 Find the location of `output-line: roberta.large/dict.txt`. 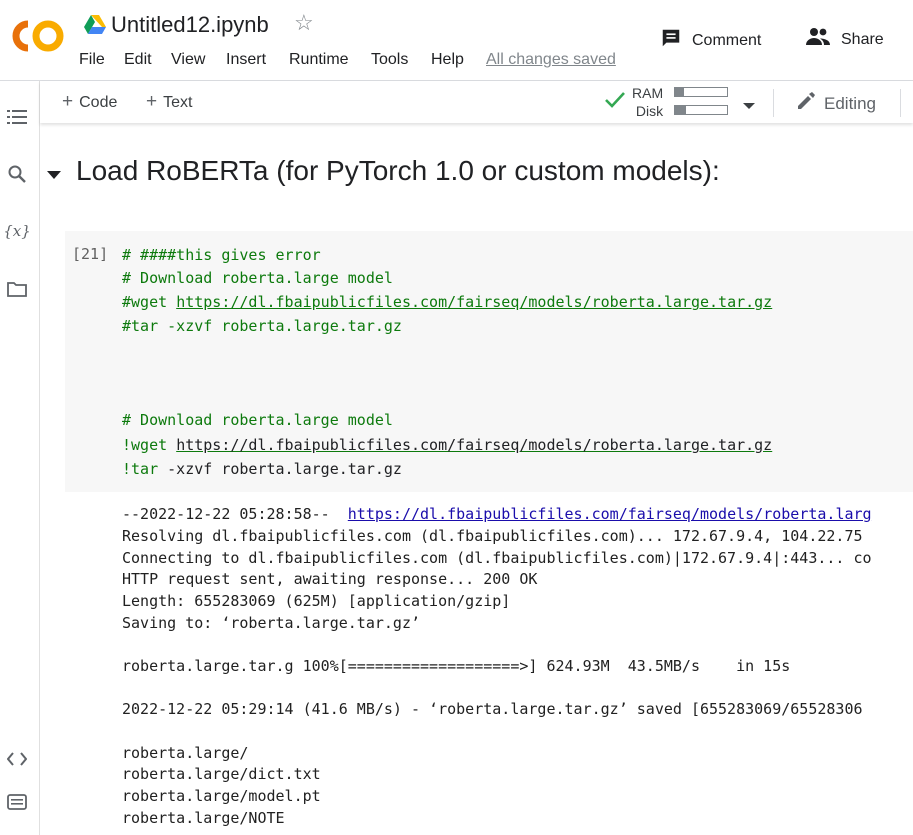

output-line: roberta.large/dict.txt is located at coordinates (221, 774).